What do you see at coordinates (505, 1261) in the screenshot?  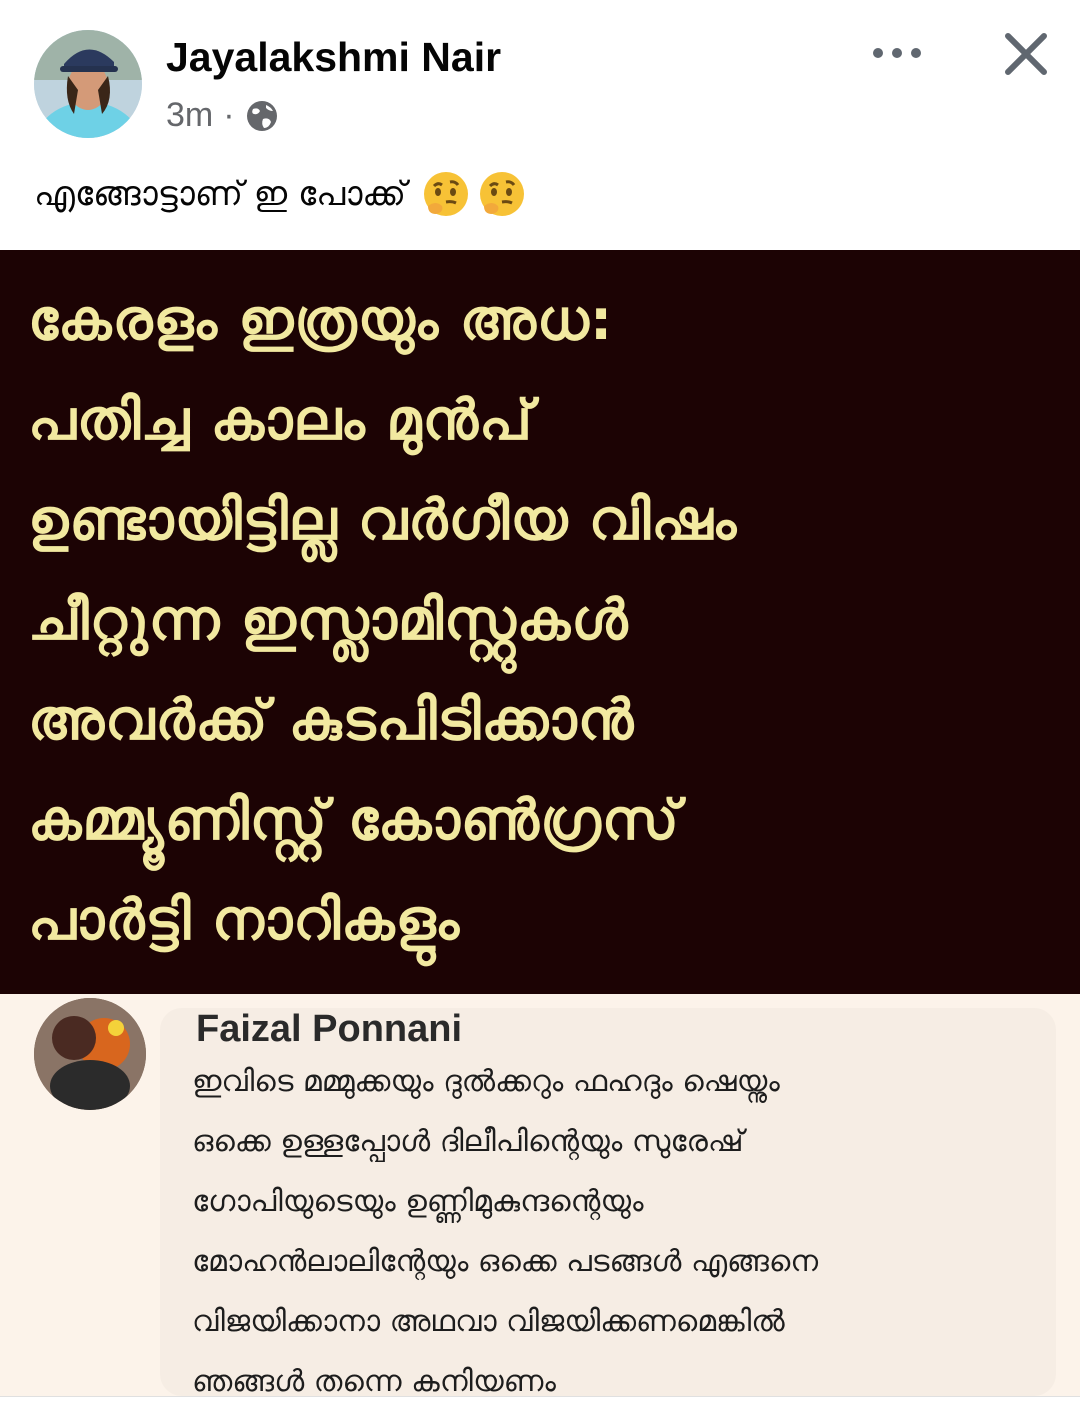 I see `comment-line: മോഹൻലാലിന്റേയും ഒക്കെ പടങ്ങൾ എങ്ങനെ` at bounding box center [505, 1261].